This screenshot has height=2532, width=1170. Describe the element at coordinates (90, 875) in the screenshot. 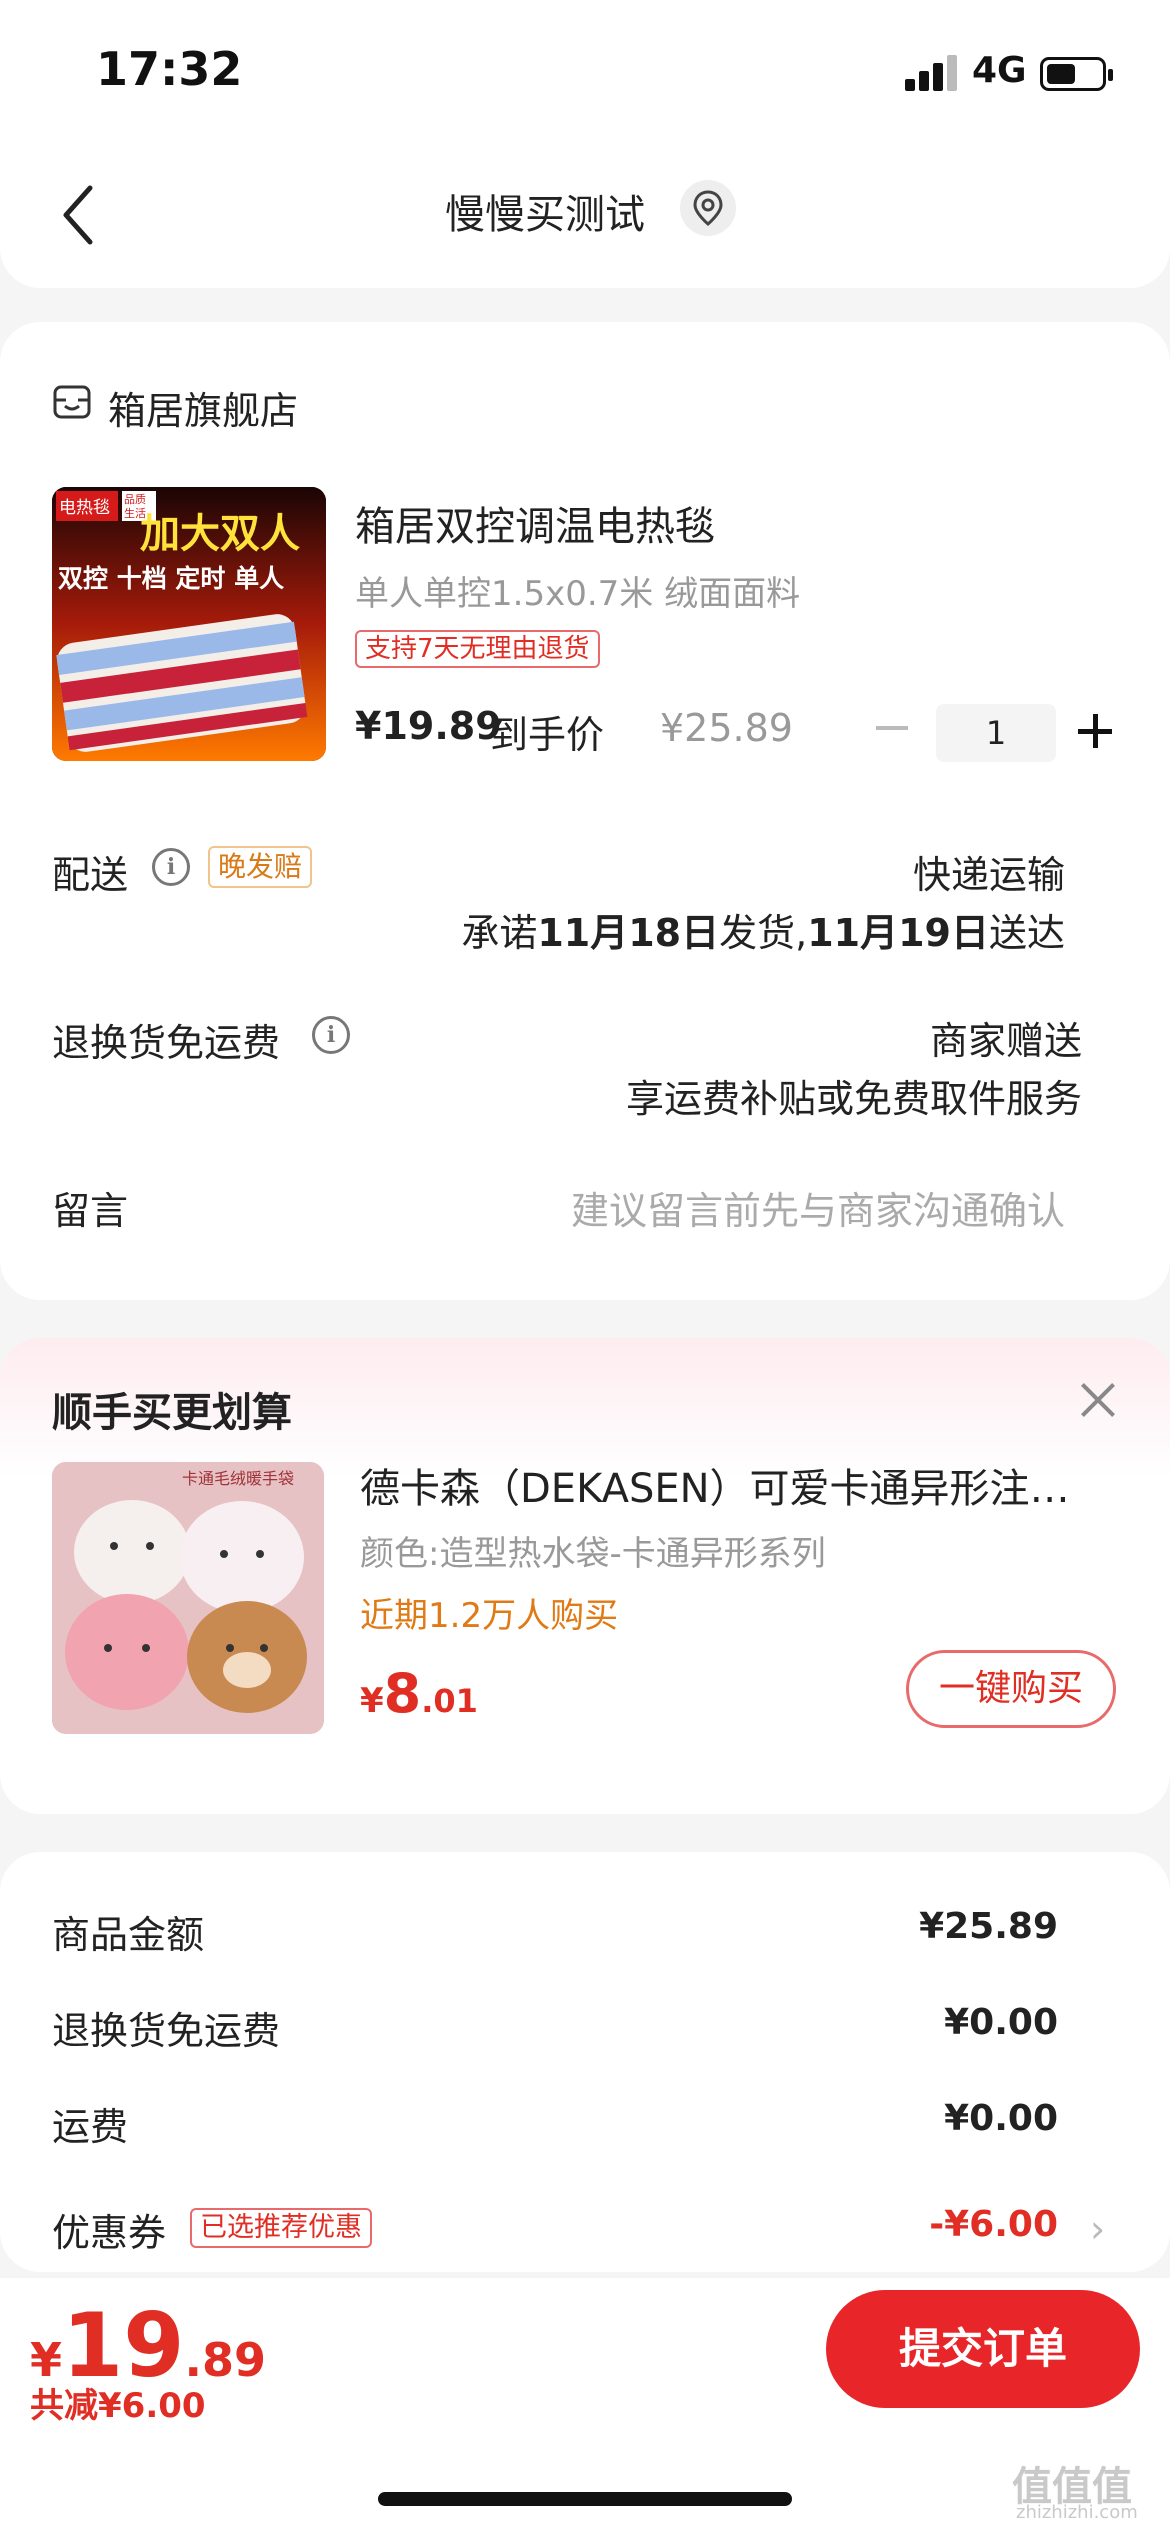

I see `delivery-label: 配送` at that location.